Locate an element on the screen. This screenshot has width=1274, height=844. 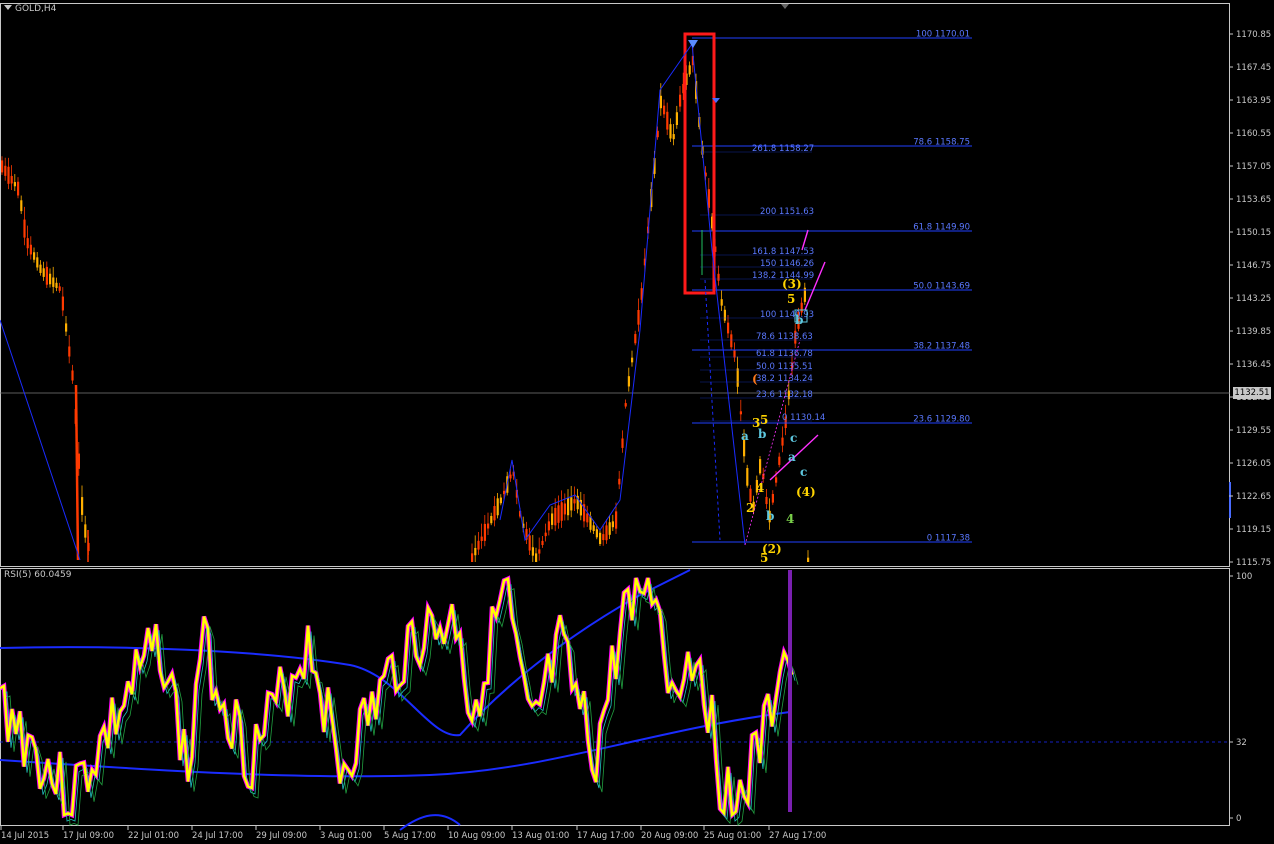
time-axis-label: 27 Aug 17:00 is located at coordinates (797, 836).